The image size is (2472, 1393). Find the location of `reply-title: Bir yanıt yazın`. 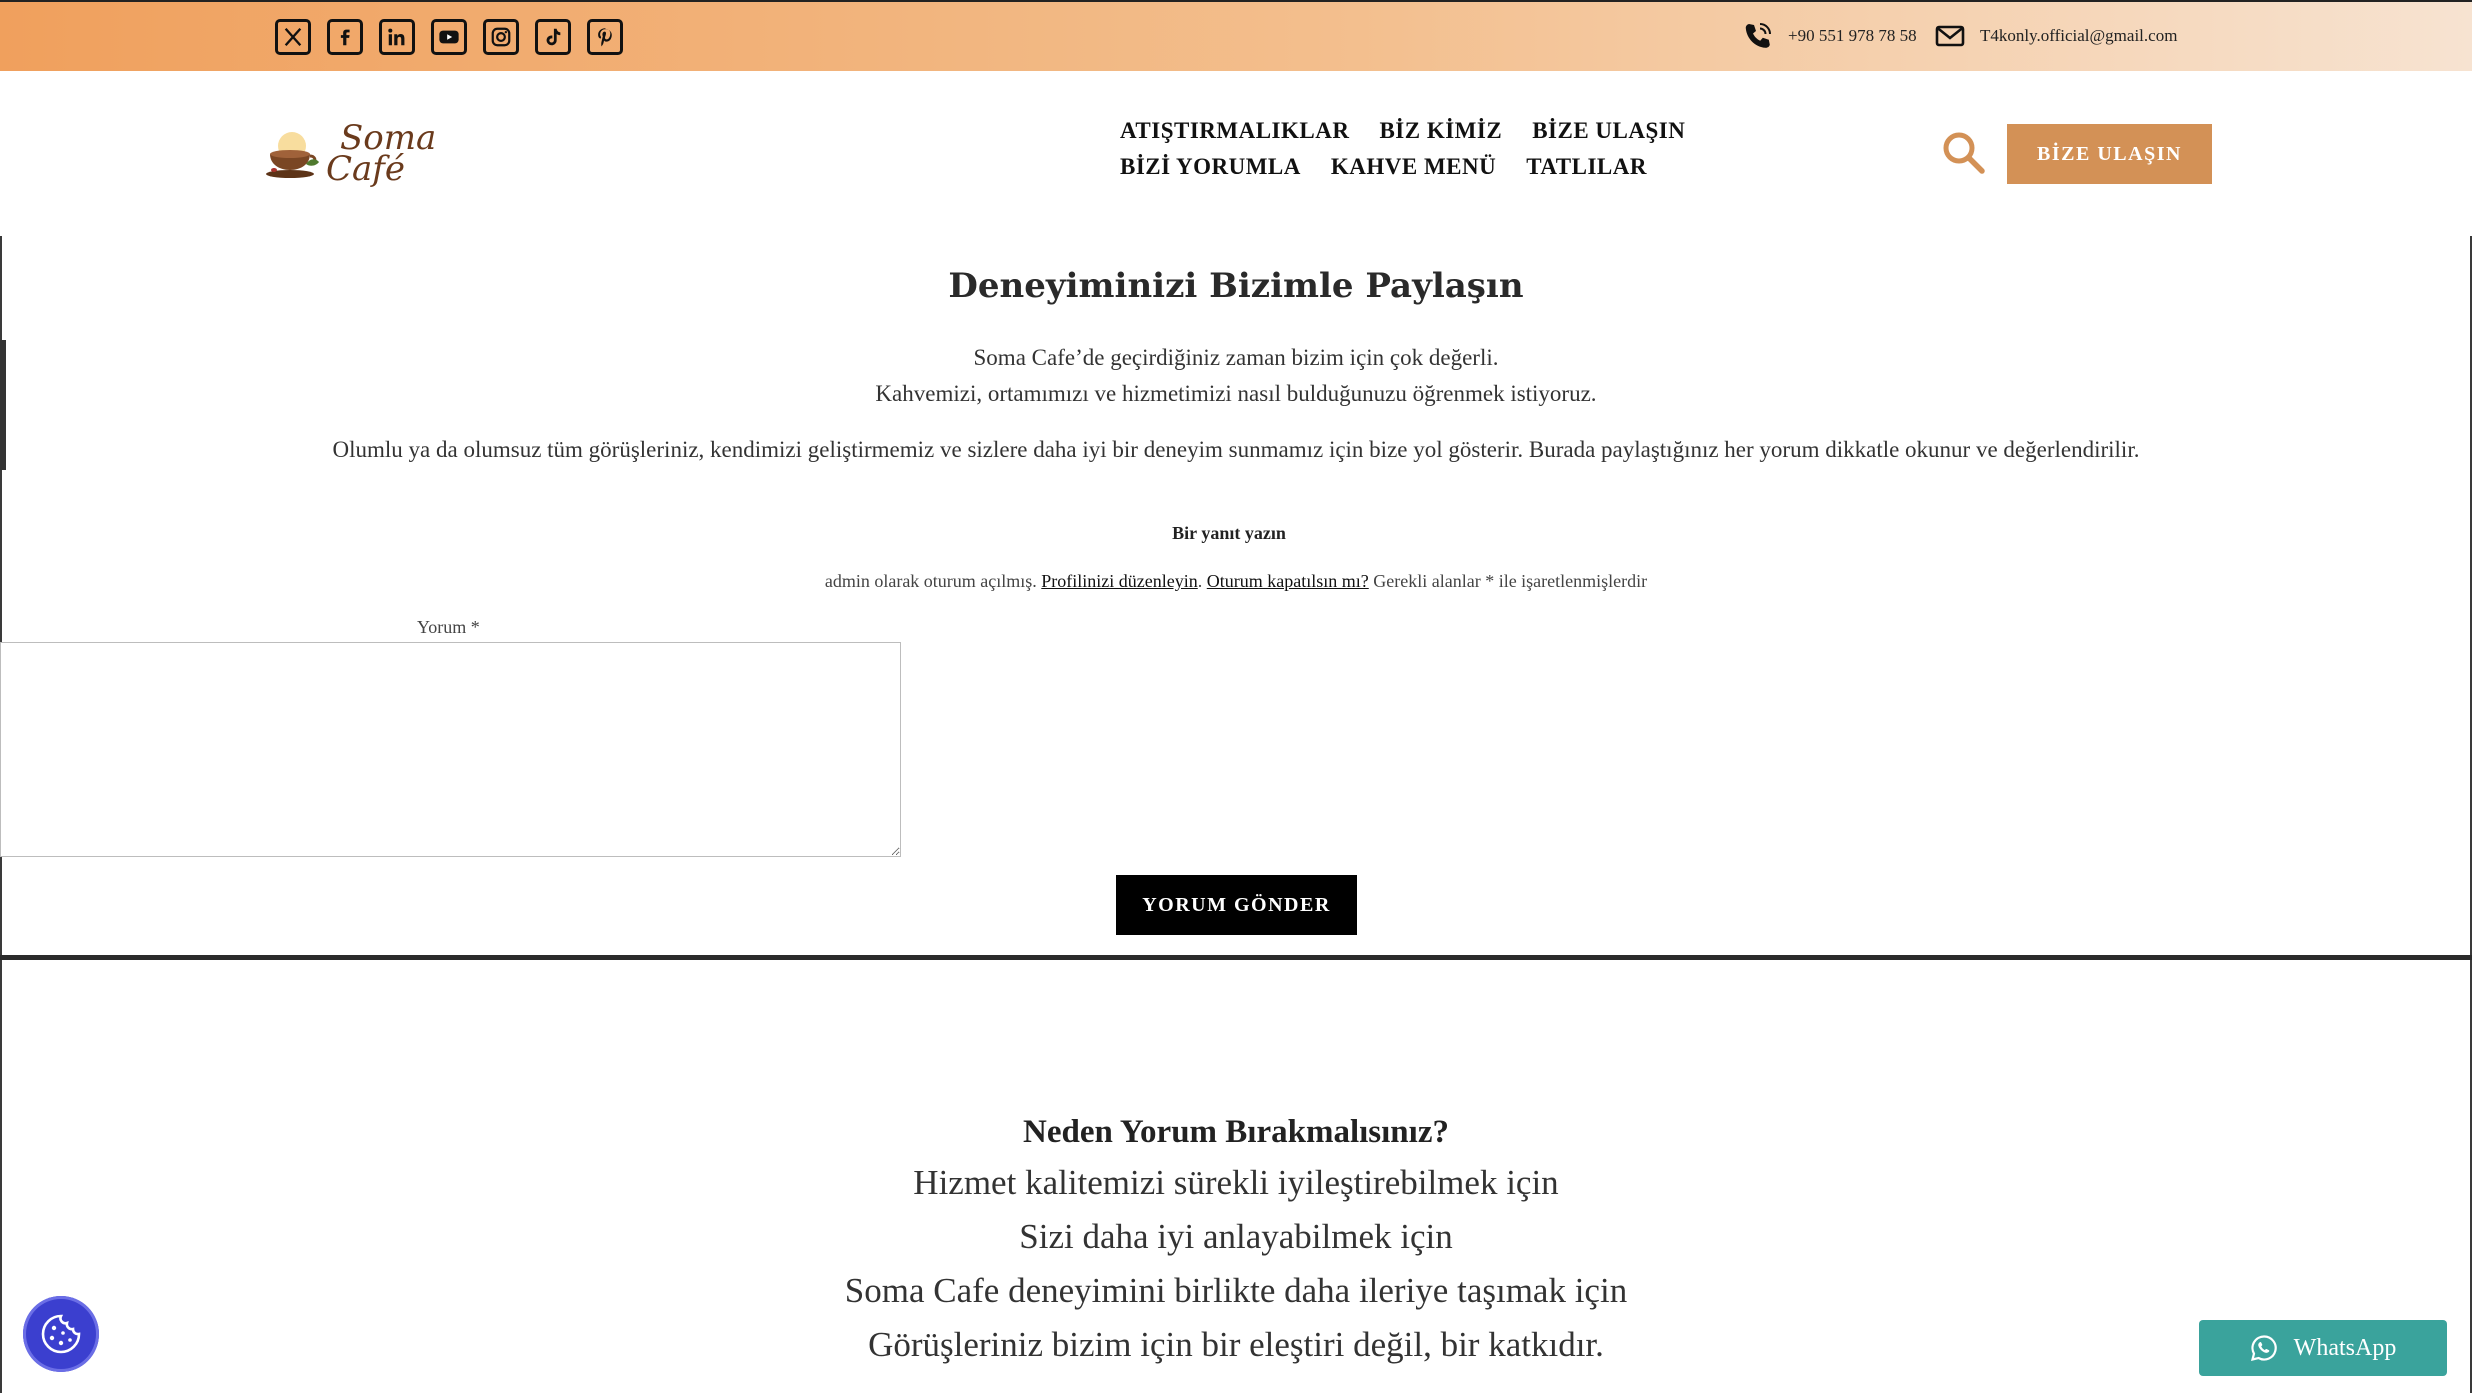

reply-title: Bir yanıt yazın is located at coordinates (1229, 533).